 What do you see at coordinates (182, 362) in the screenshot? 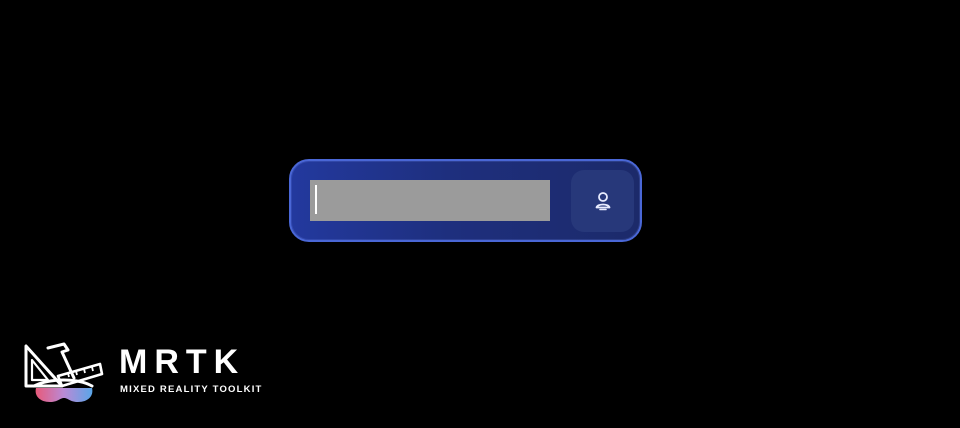
I see `logo-title: MRTK` at bounding box center [182, 362].